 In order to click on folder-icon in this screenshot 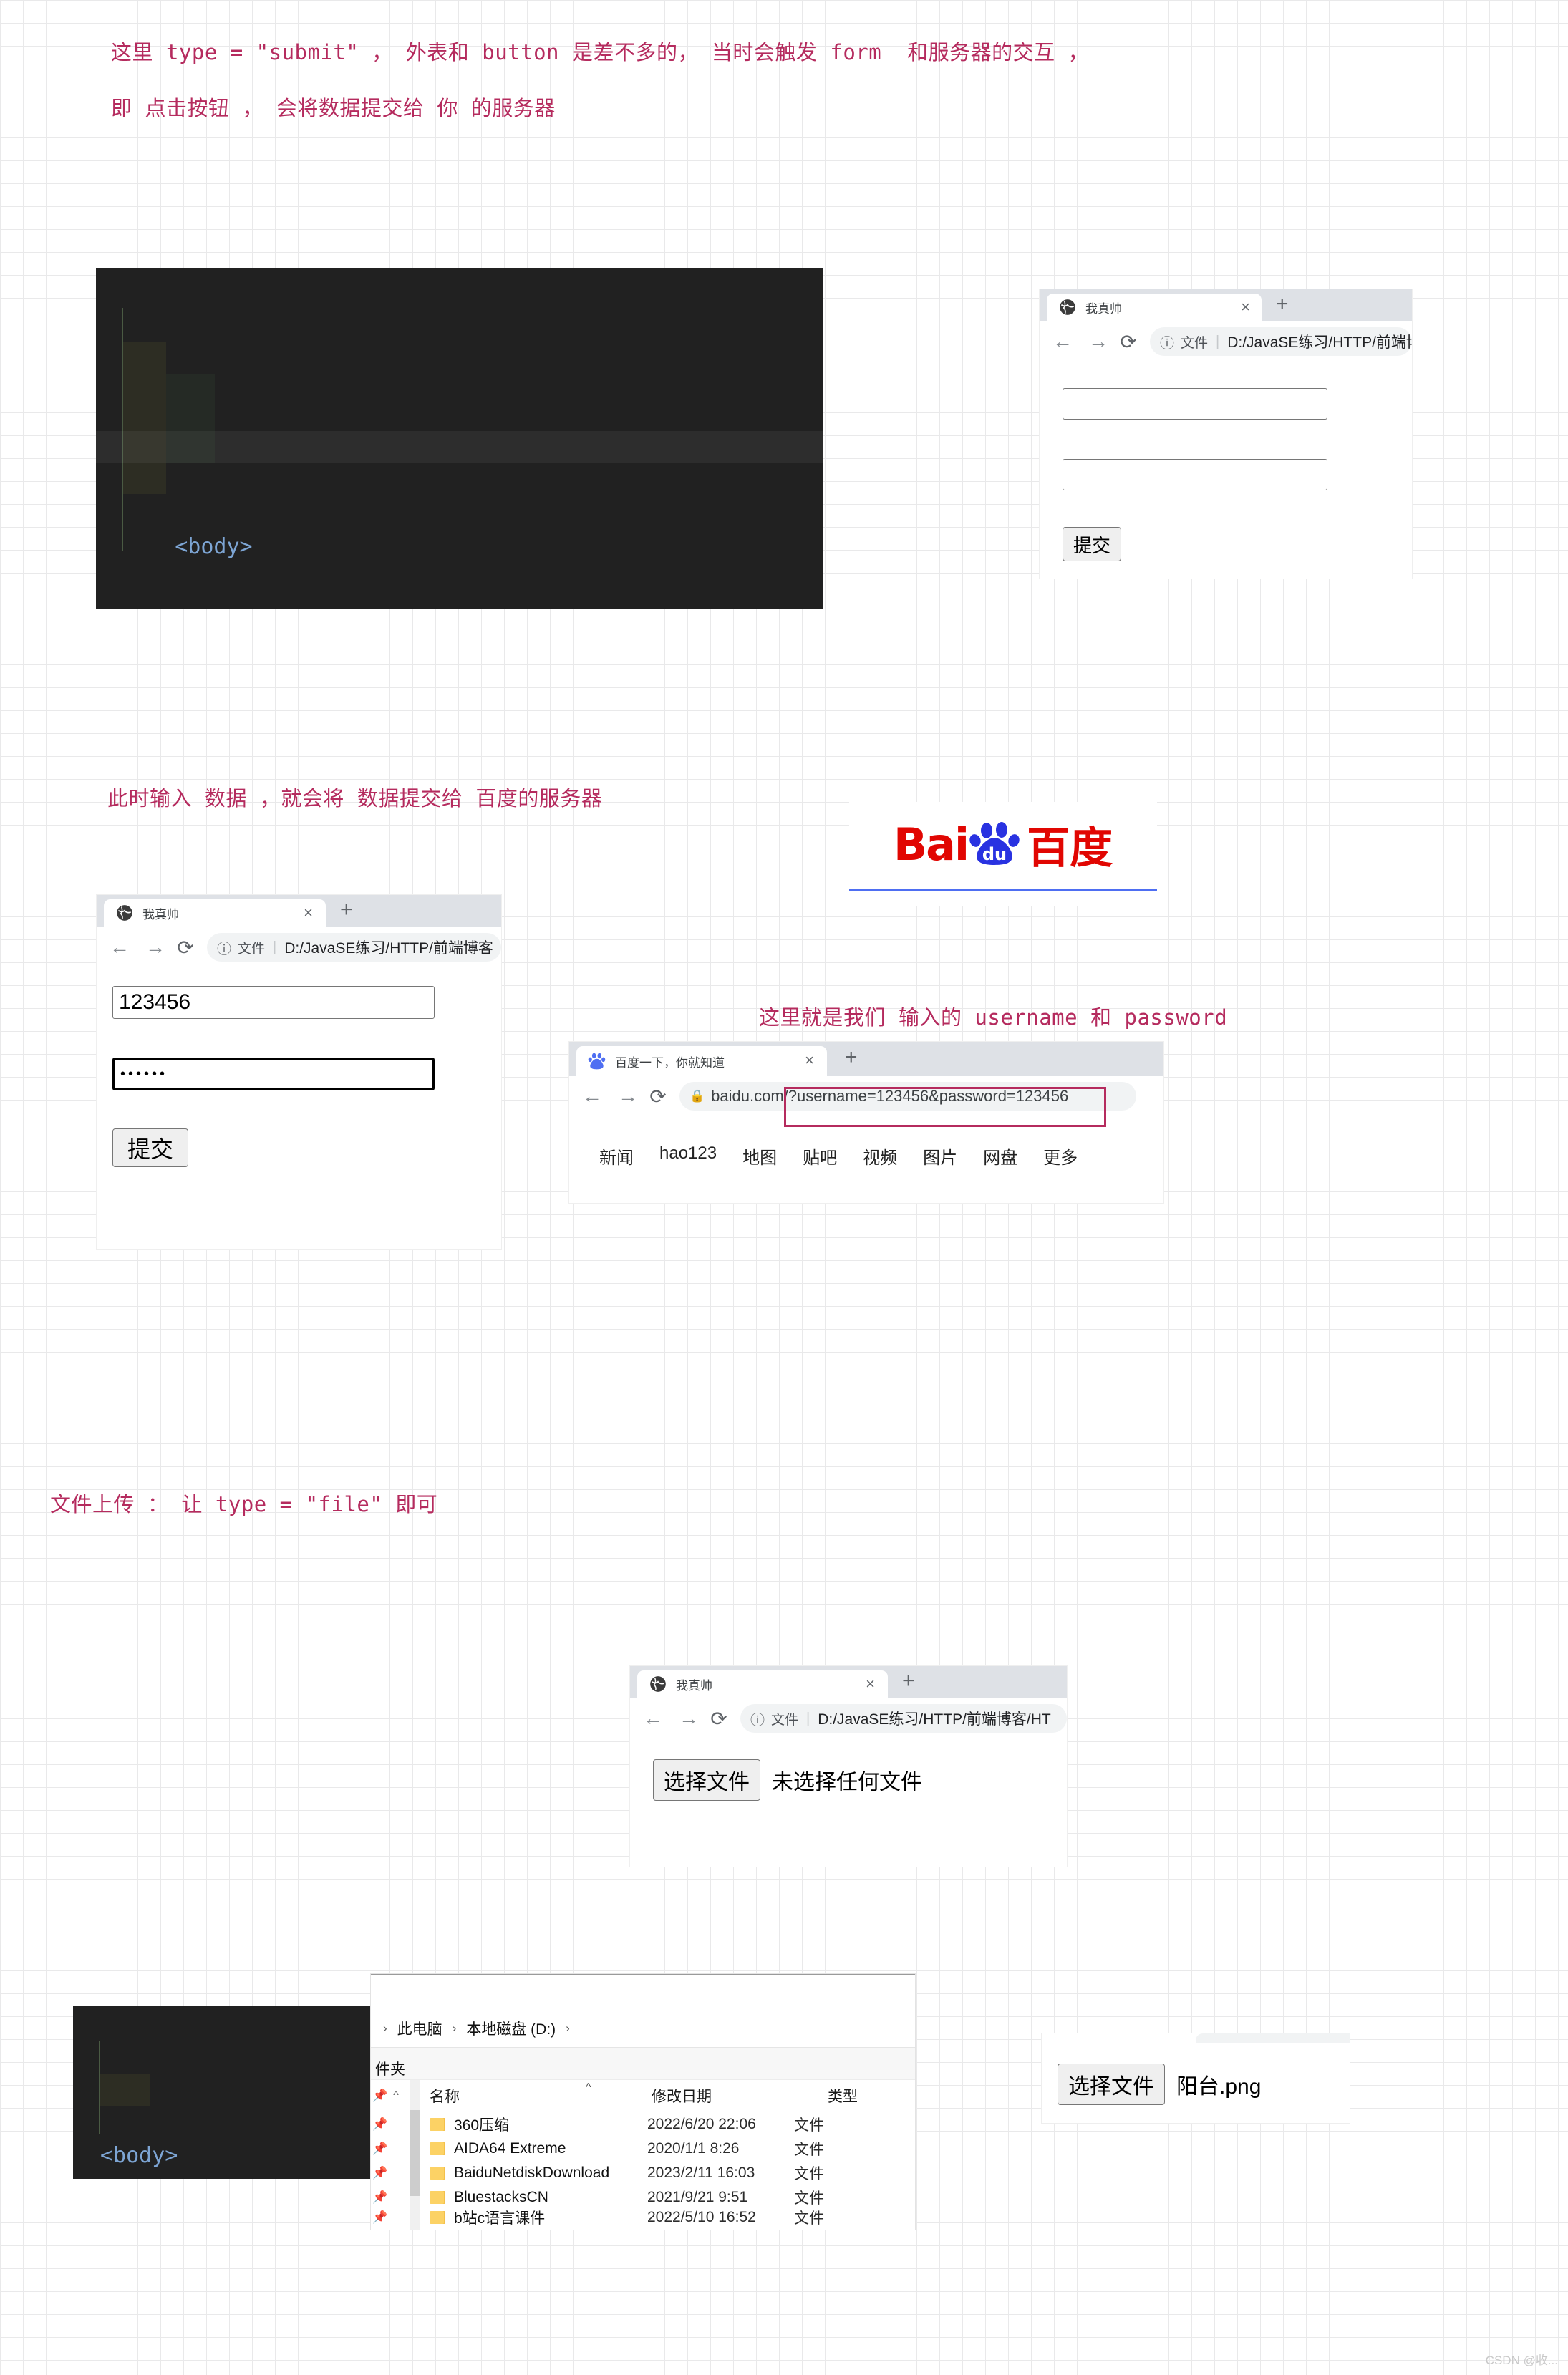, I will do `click(437, 2217)`.